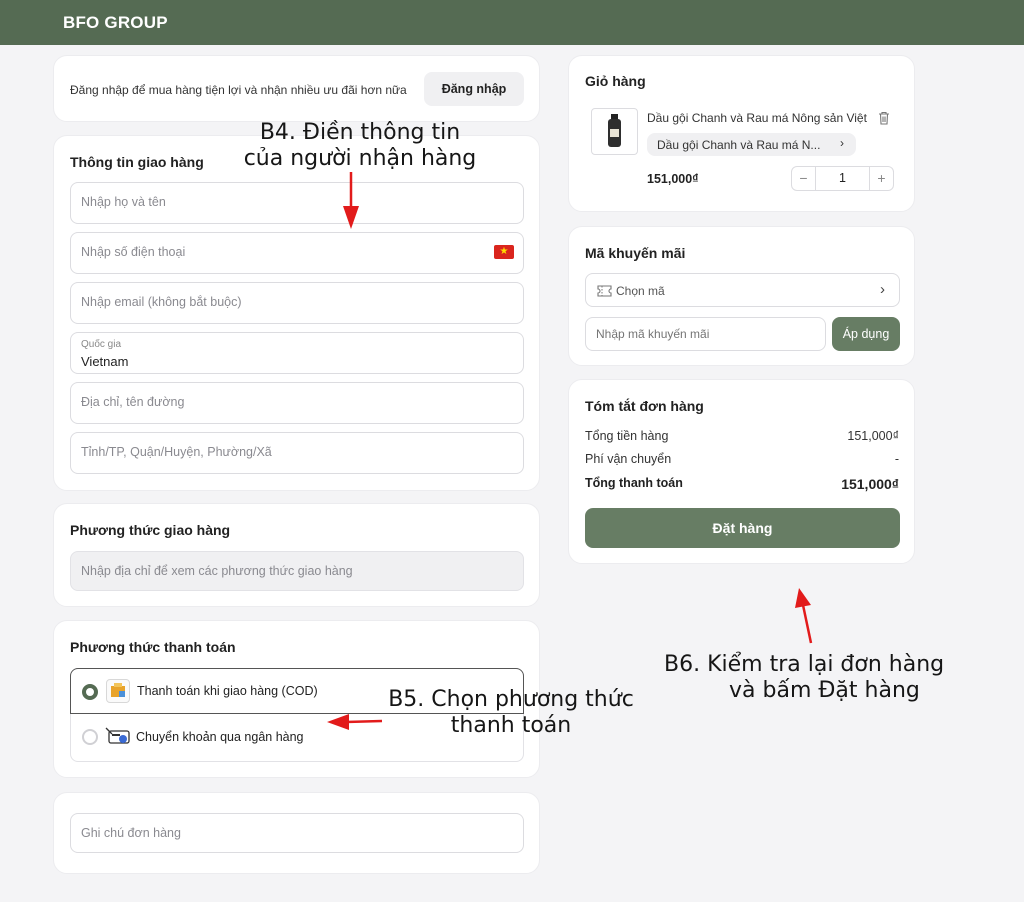 The image size is (1024, 902). What do you see at coordinates (281, 302) in the screenshot?
I see `email-input` at bounding box center [281, 302].